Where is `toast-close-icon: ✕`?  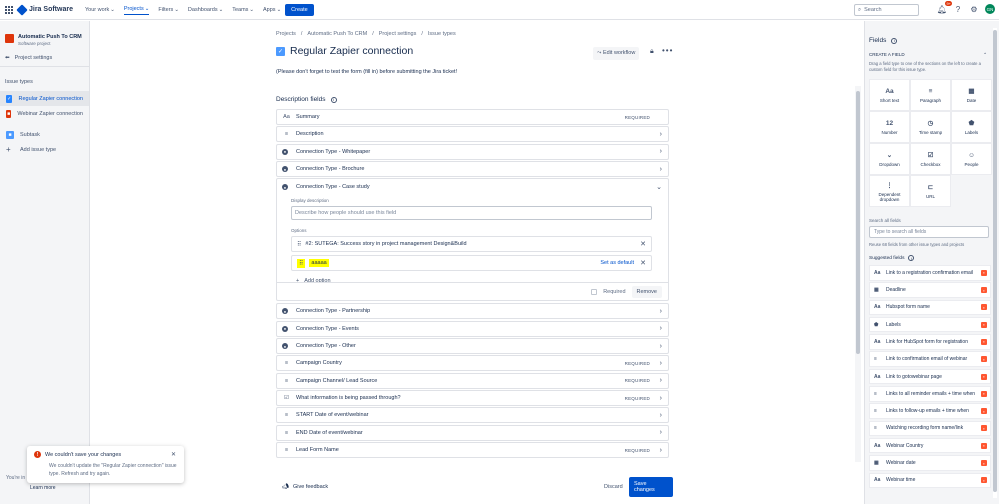 toast-close-icon: ✕ is located at coordinates (173, 454).